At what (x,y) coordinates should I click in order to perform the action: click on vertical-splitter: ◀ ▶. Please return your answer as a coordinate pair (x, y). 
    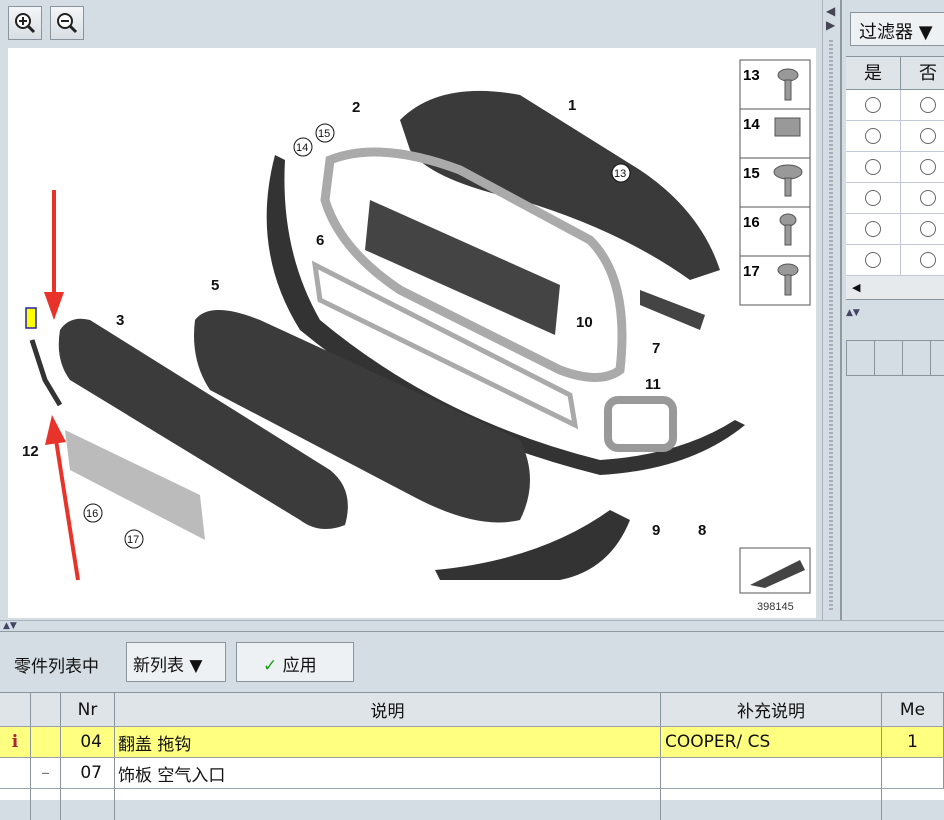
    Looking at the image, I should click on (830, 310).